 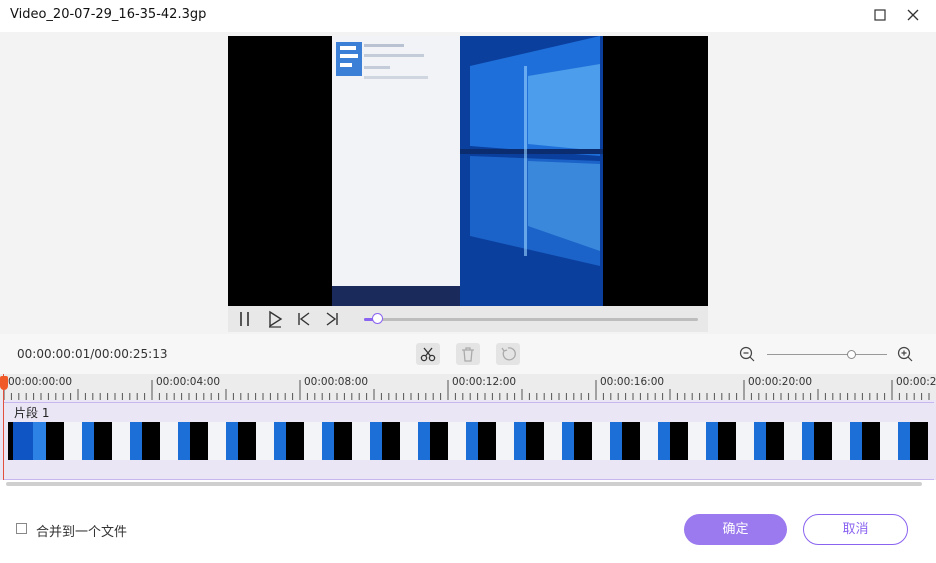 I want to click on ruler-label: 00:00:08:00, so click(x=336, y=382).